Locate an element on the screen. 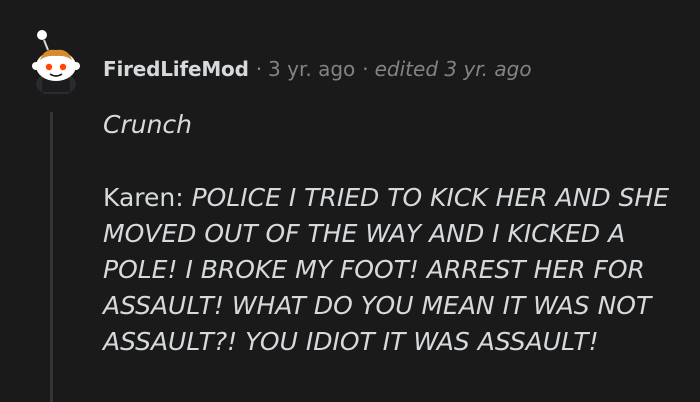 Image resolution: width=700 pixels, height=402 pixels. thread-line is located at coordinates (51, 257).